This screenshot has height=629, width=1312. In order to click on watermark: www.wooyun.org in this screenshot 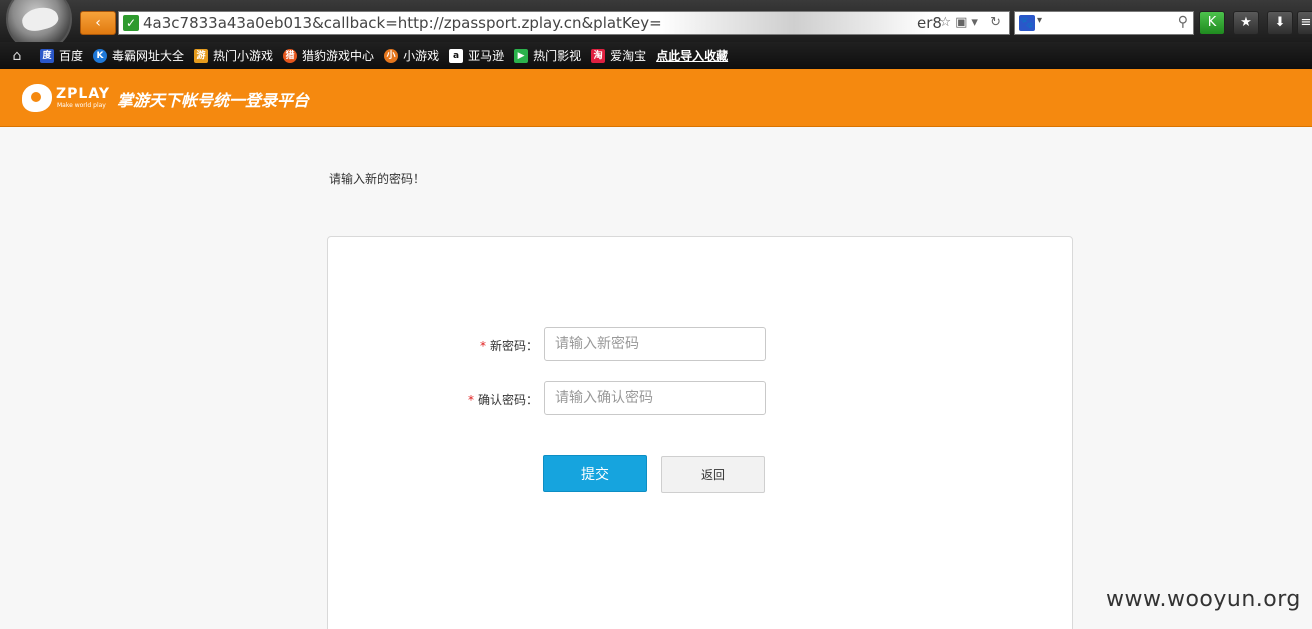, I will do `click(1203, 599)`.